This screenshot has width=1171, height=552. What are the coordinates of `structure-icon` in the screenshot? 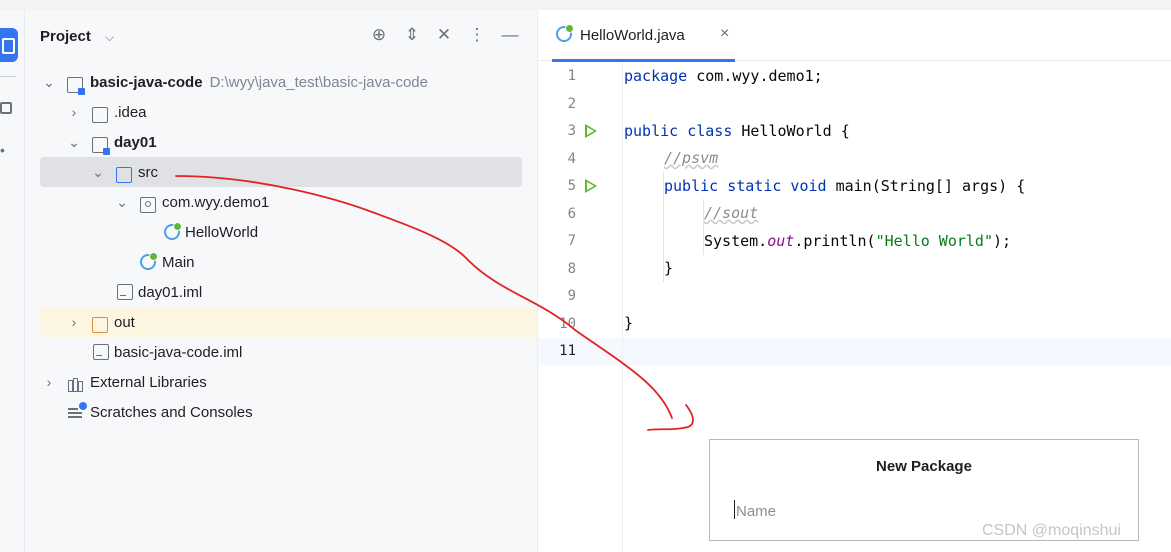 It's located at (6, 108).